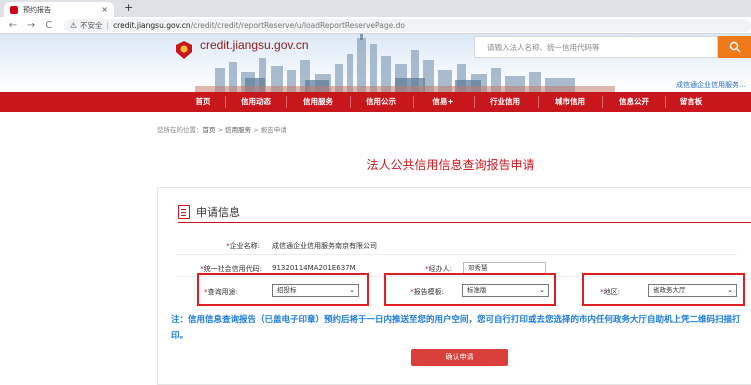 The width and height of the screenshot is (751, 385). I want to click on insecure-label: 不安全, so click(91, 25).